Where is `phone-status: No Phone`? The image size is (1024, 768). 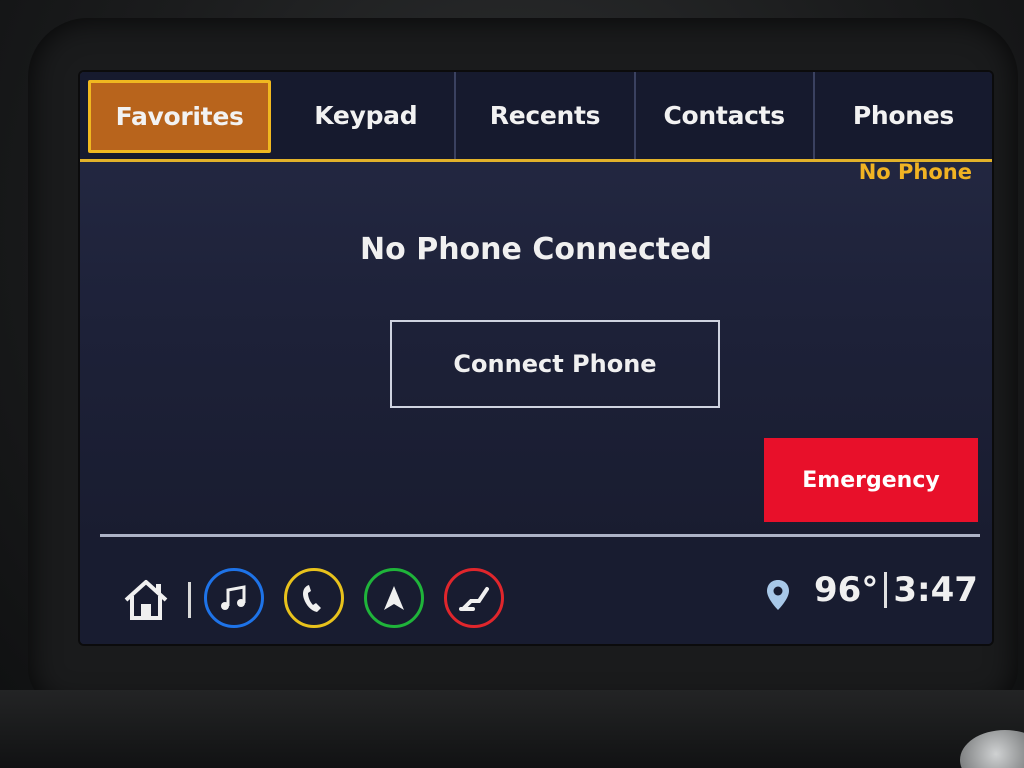
phone-status: No Phone is located at coordinates (915, 172).